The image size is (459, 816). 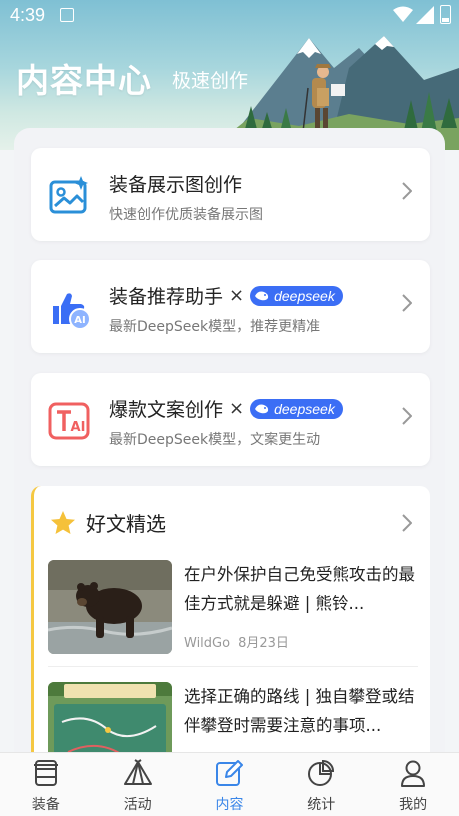 I want to click on status-bar: 4:39, so click(x=229, y=15).